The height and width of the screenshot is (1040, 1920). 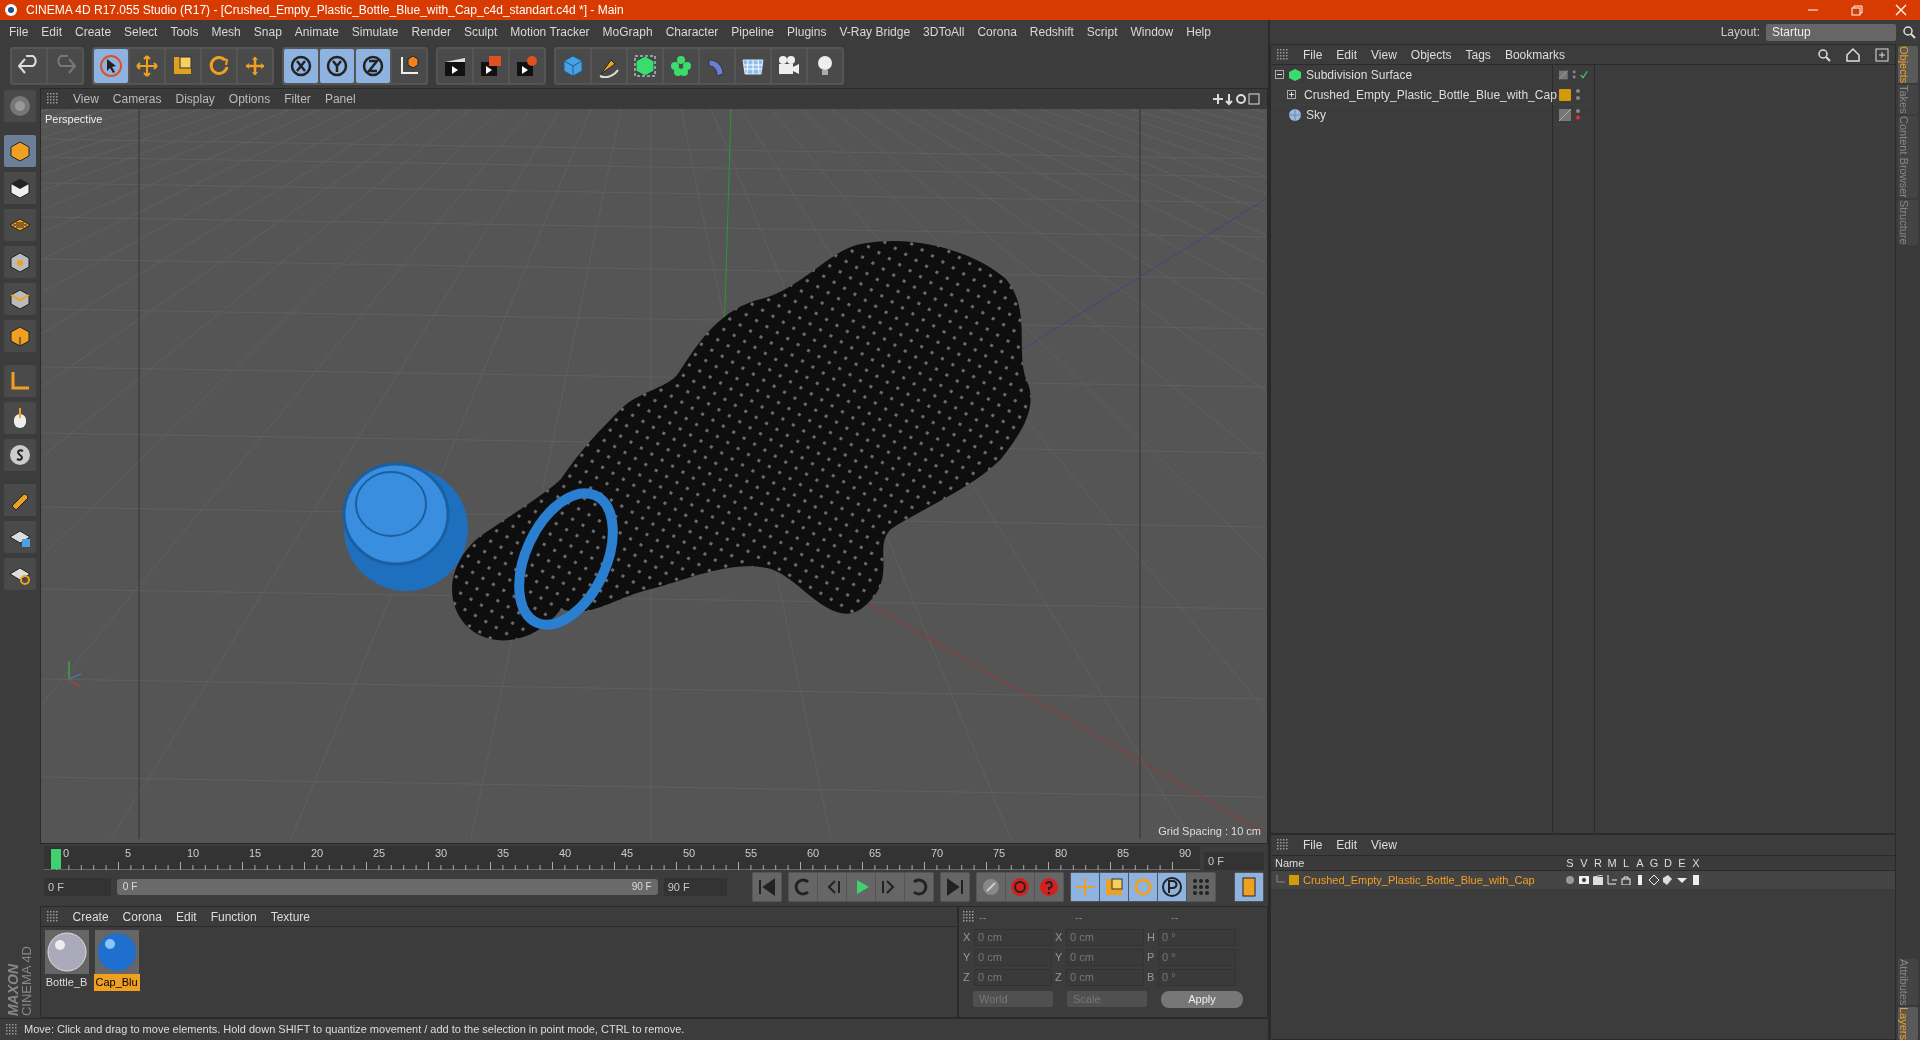 I want to click on menu-item: Edit, so click(x=52, y=32).